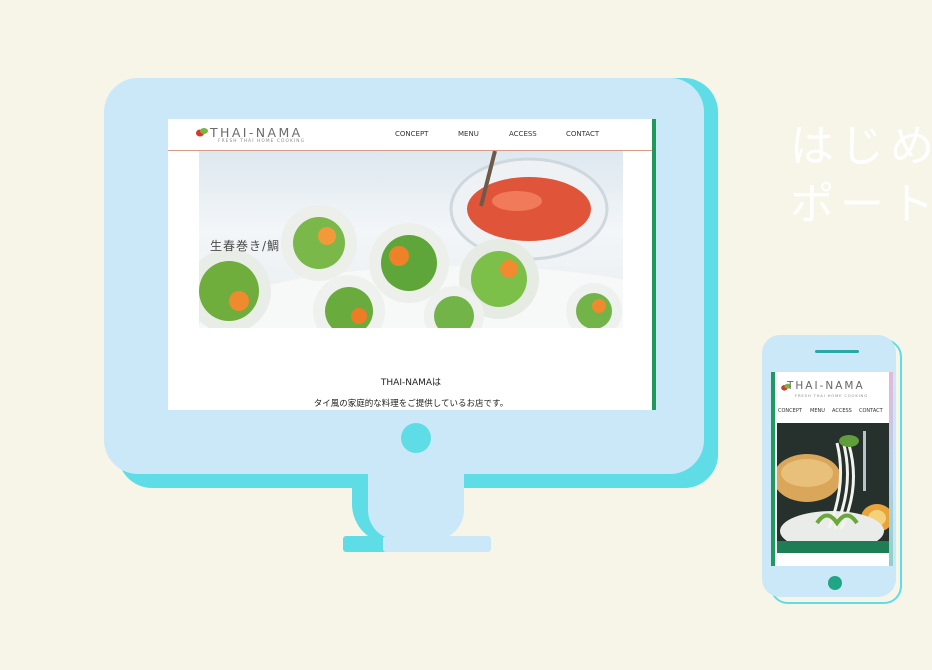 Image resolution: width=932 pixels, height=670 pixels. What do you see at coordinates (411, 404) in the screenshot?
I see `intro-text: タイ風の家庭的な料理をご提供しているお店です。` at bounding box center [411, 404].